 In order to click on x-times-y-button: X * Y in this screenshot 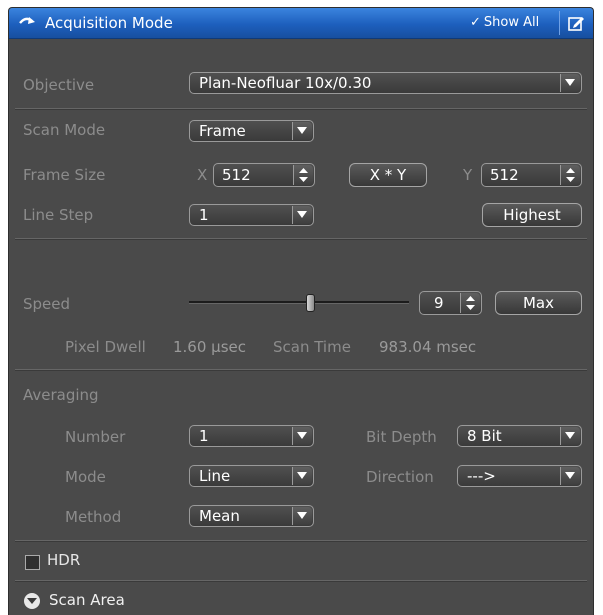, I will do `click(388, 175)`.